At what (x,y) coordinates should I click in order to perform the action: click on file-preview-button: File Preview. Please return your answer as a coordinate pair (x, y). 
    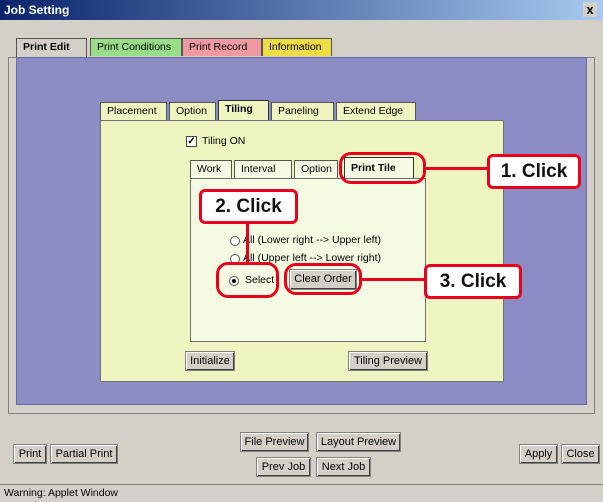
    Looking at the image, I should click on (274, 442).